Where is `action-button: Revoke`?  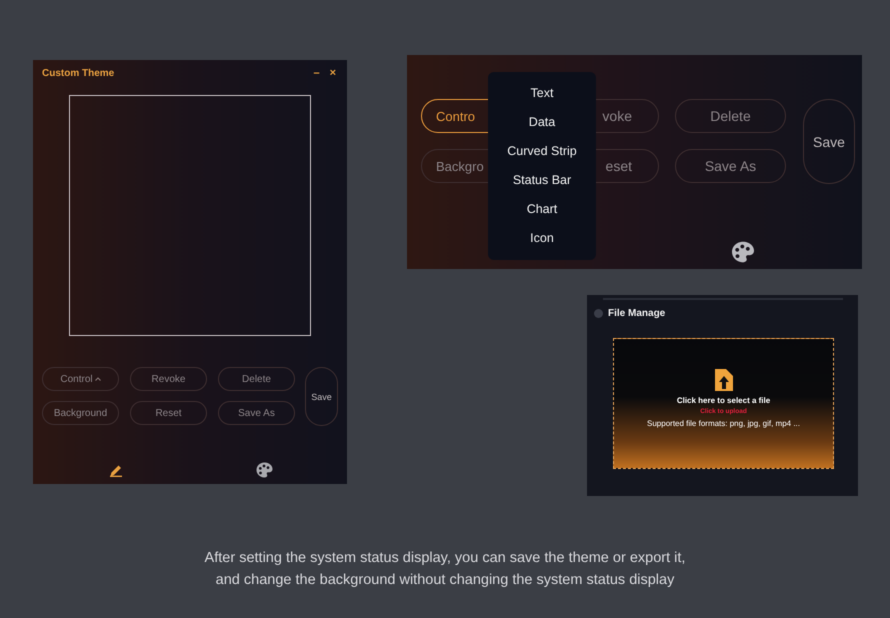
action-button: Revoke is located at coordinates (168, 379).